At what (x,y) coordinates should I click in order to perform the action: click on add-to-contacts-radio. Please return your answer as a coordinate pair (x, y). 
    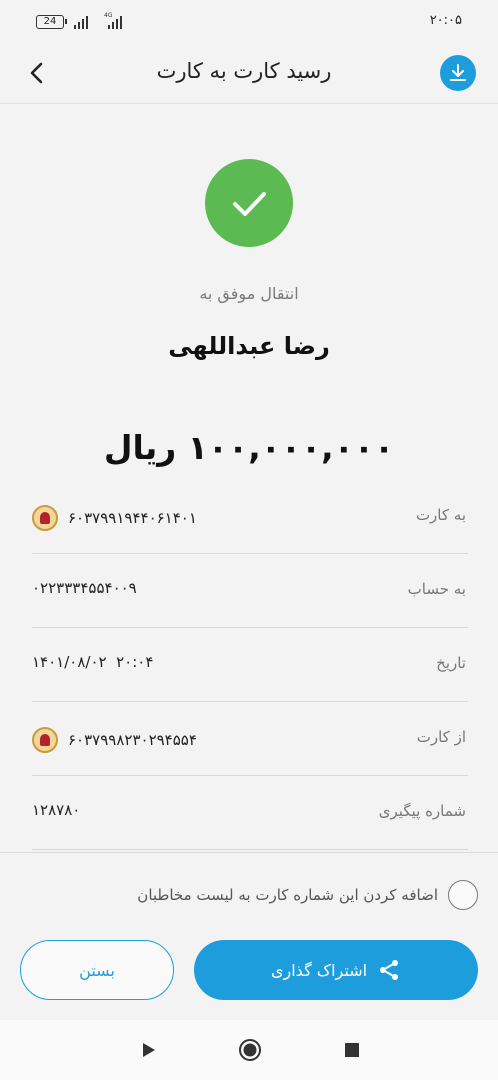
    Looking at the image, I should click on (463, 895).